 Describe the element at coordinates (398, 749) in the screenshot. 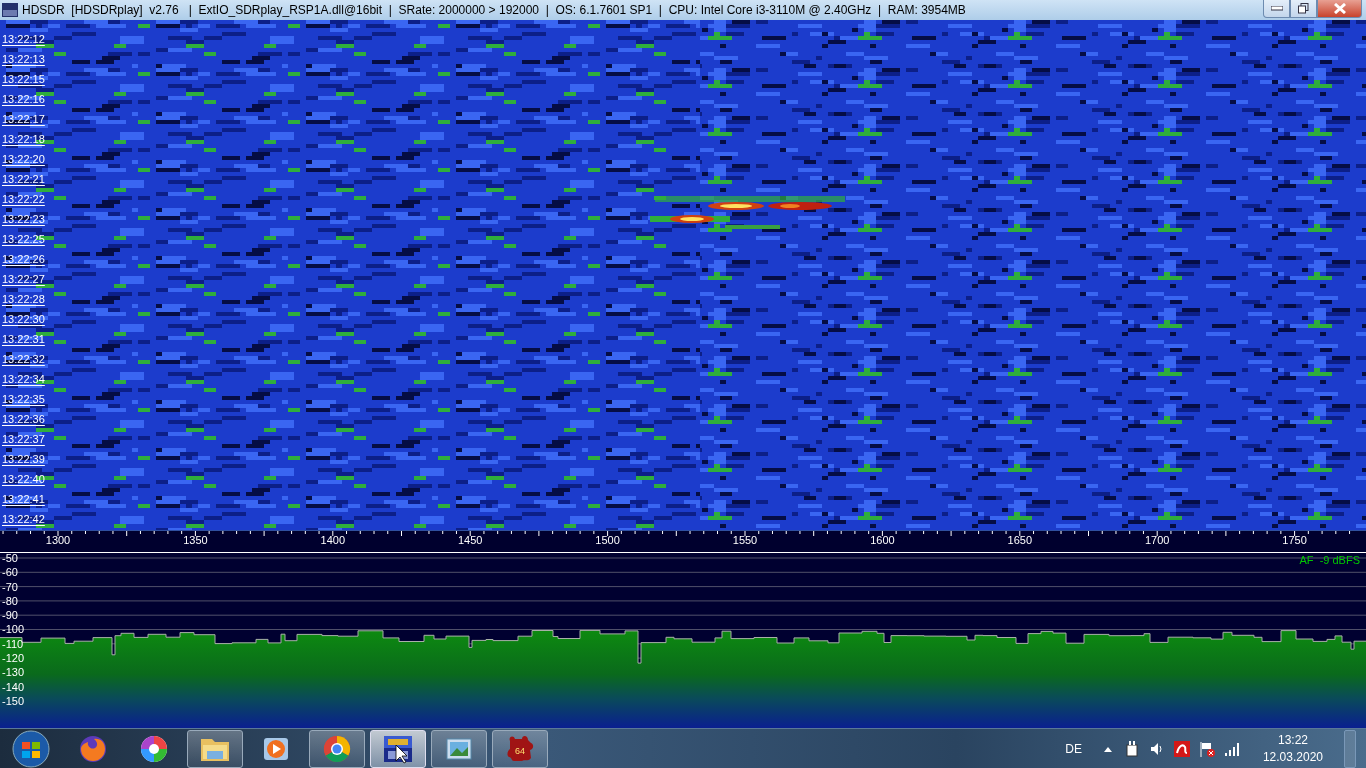

I see `app-icon` at that location.